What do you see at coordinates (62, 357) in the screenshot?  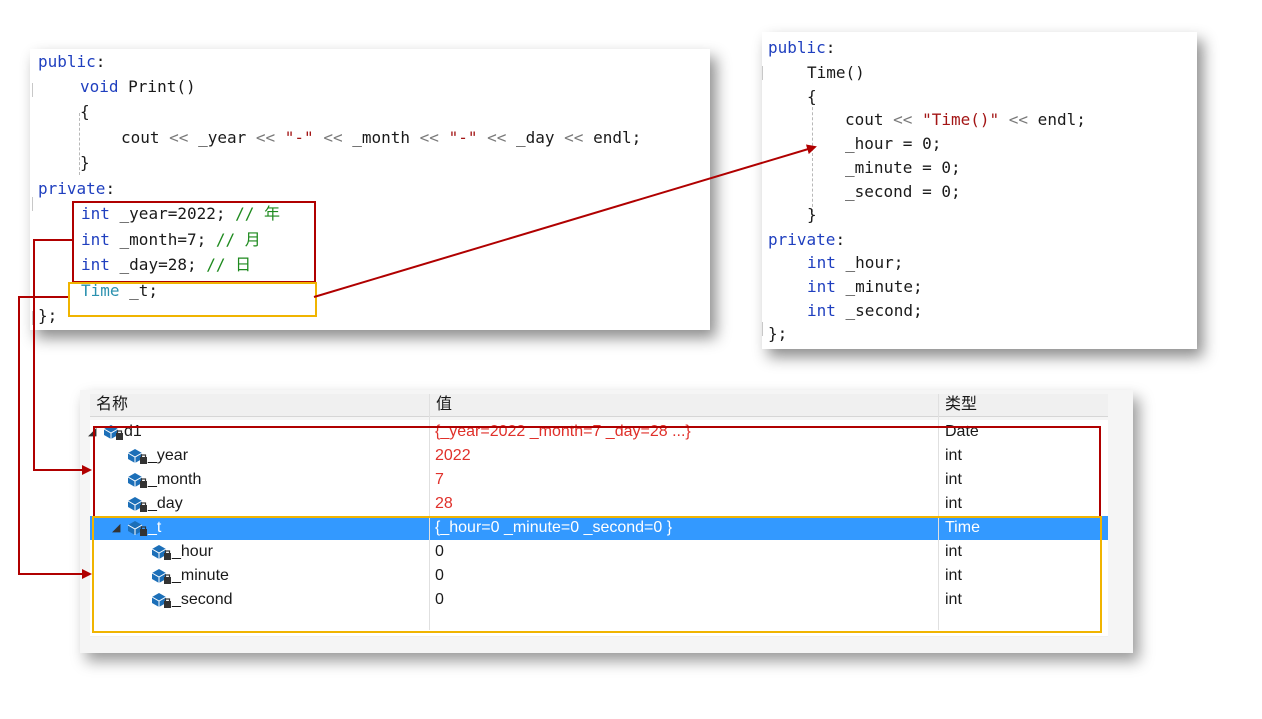 I see `arrow-date-members-to-watch` at bounding box center [62, 357].